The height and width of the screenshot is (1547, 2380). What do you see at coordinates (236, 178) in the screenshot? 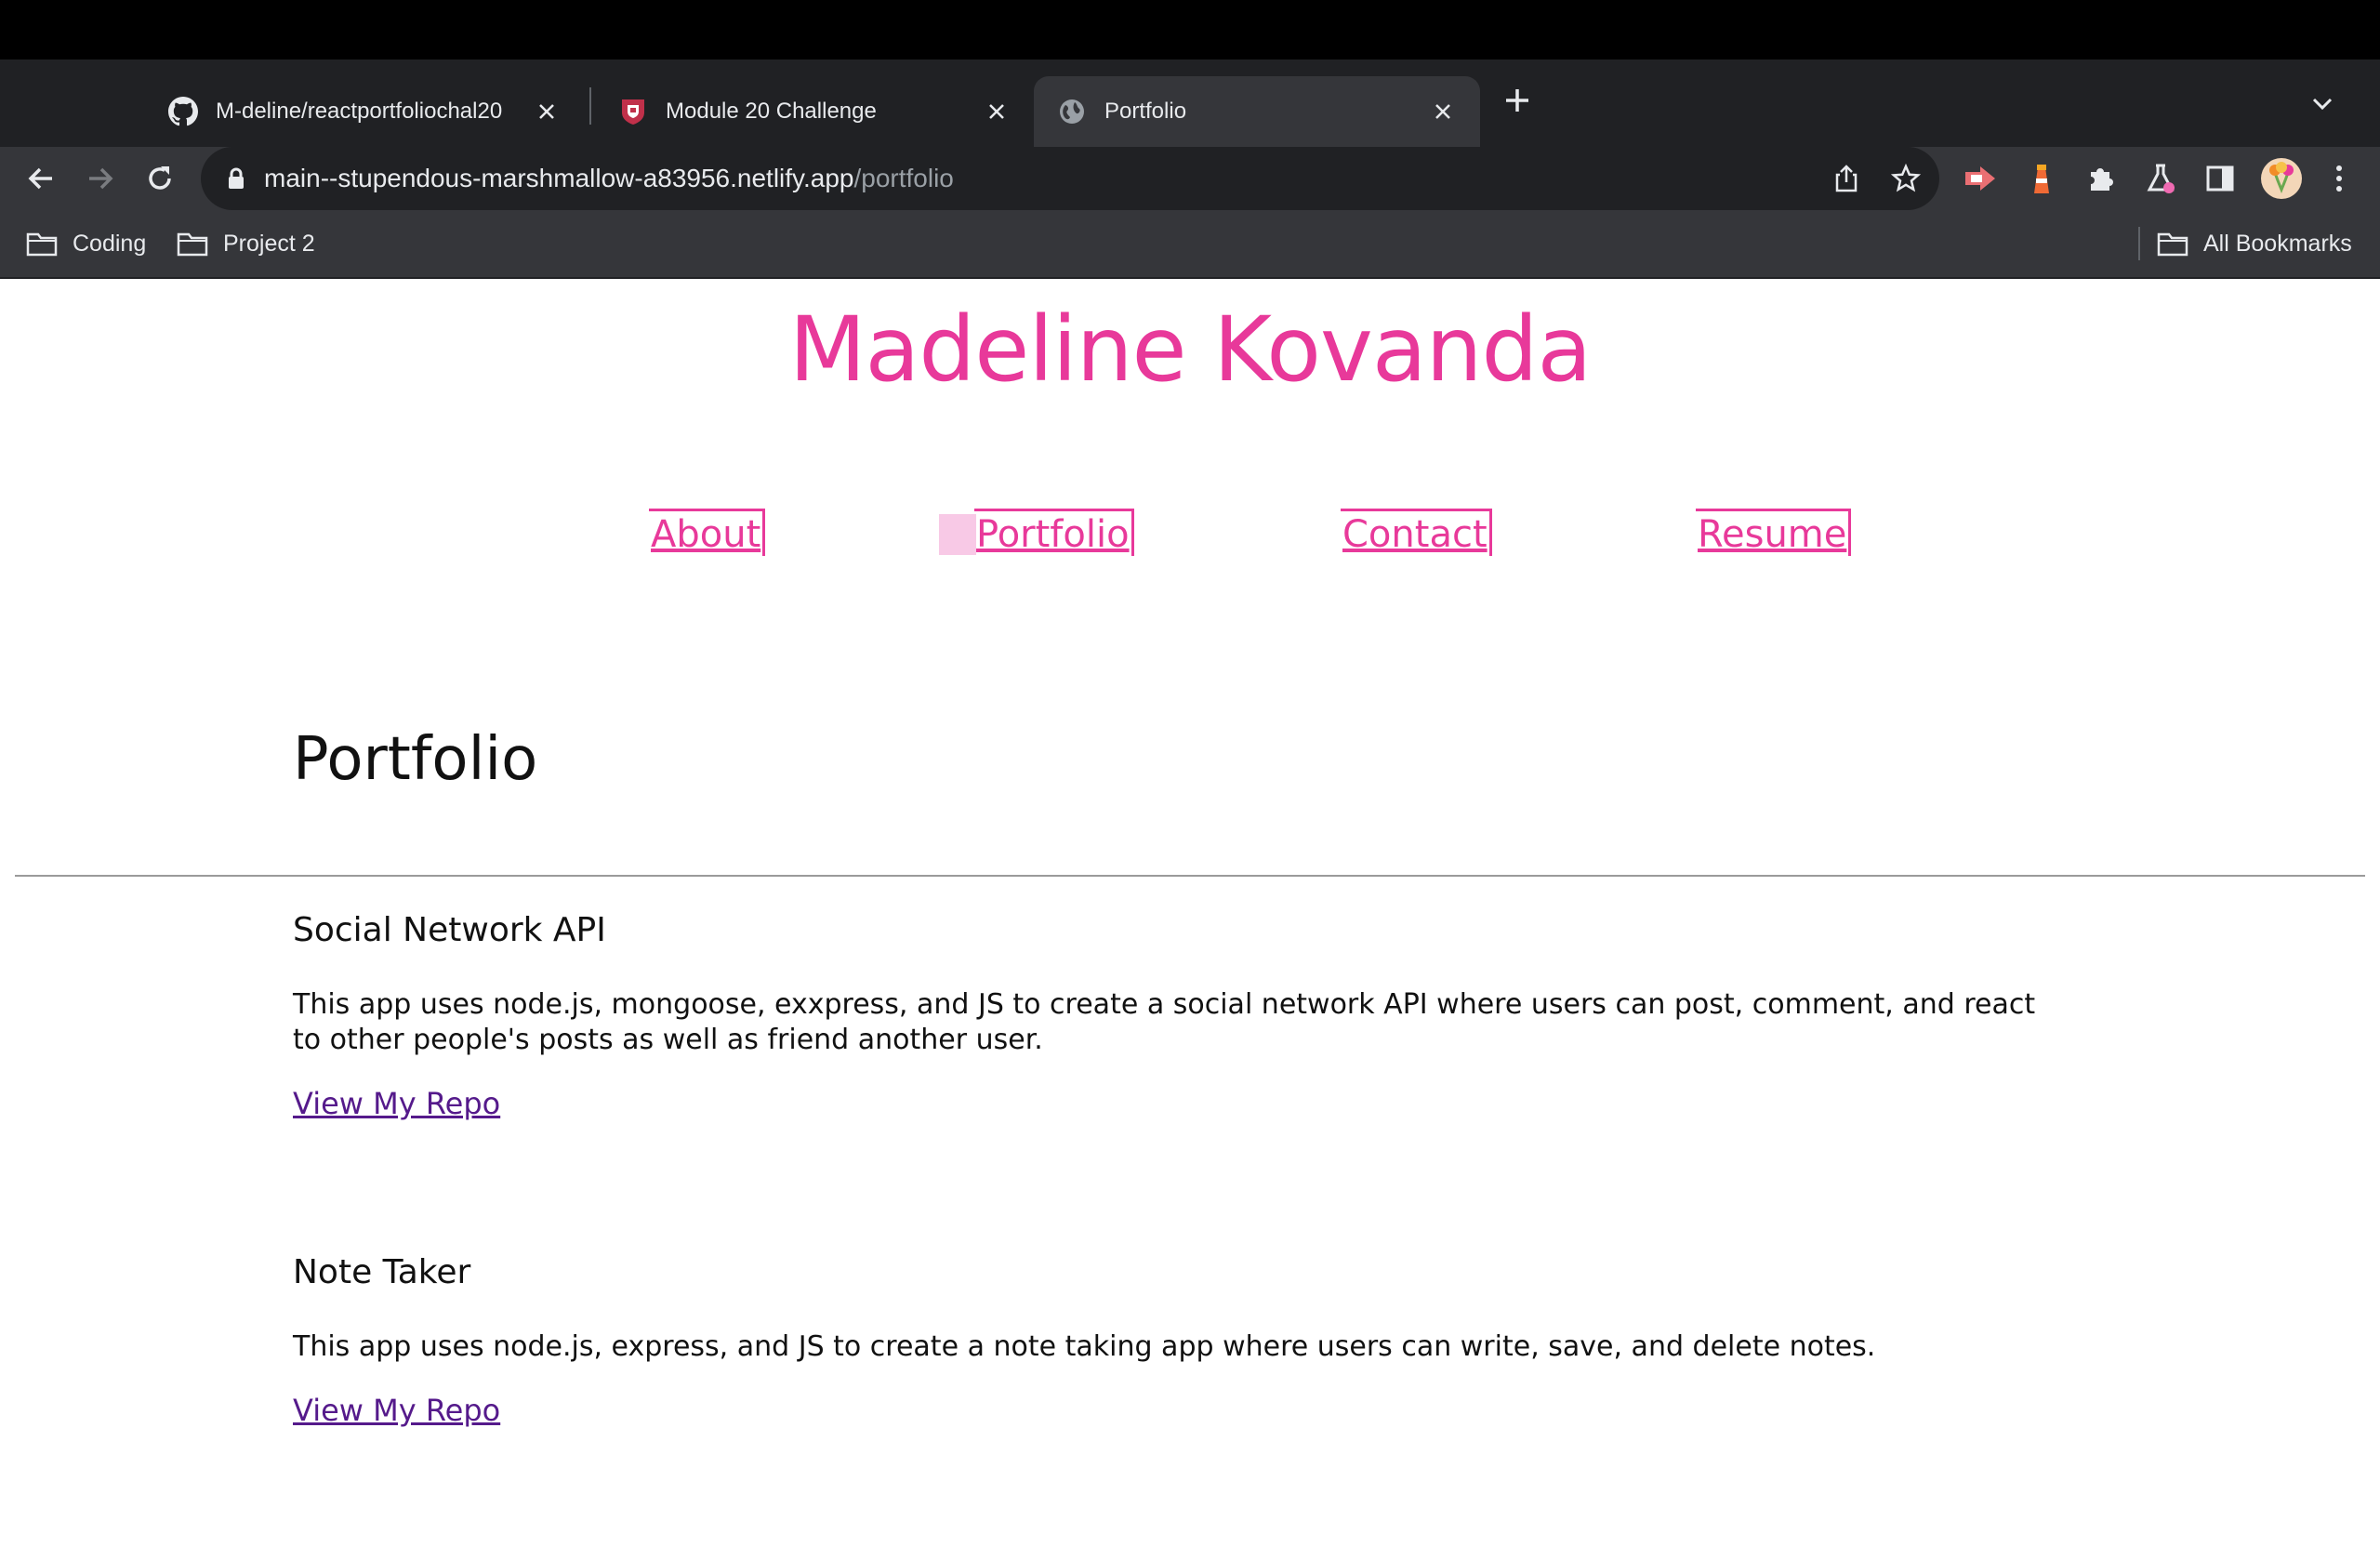
I see `lock-icon` at bounding box center [236, 178].